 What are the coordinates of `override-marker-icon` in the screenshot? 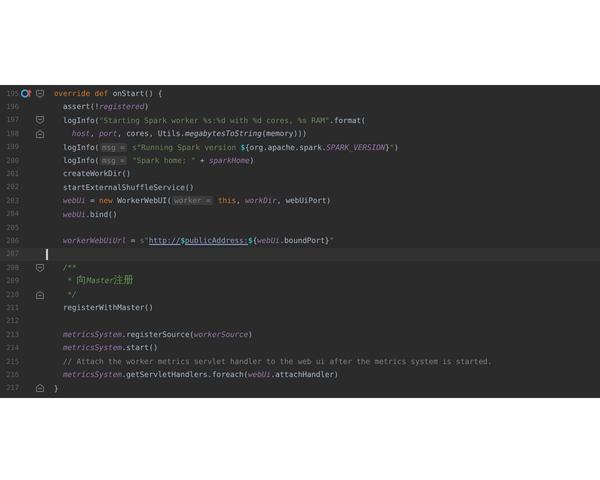 It's located at (26, 93).